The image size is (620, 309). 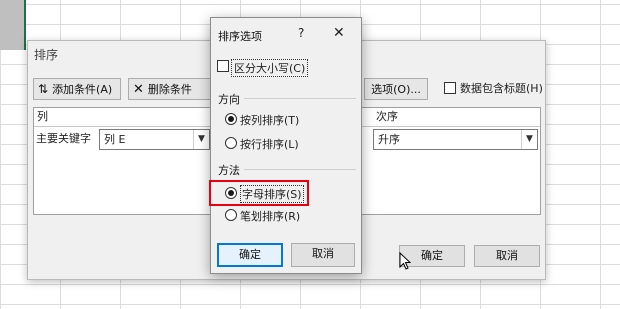 What do you see at coordinates (270, 120) in the screenshot?
I see `sort-by-column-label: 按列排序(T)` at bounding box center [270, 120].